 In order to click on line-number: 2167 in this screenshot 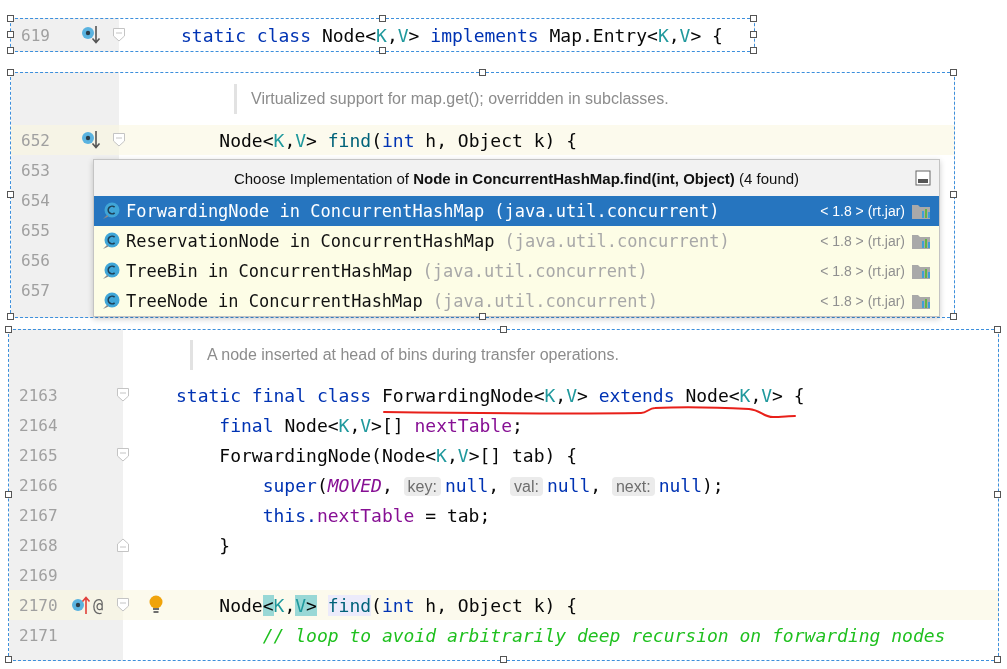, I will do `click(38, 515)`.